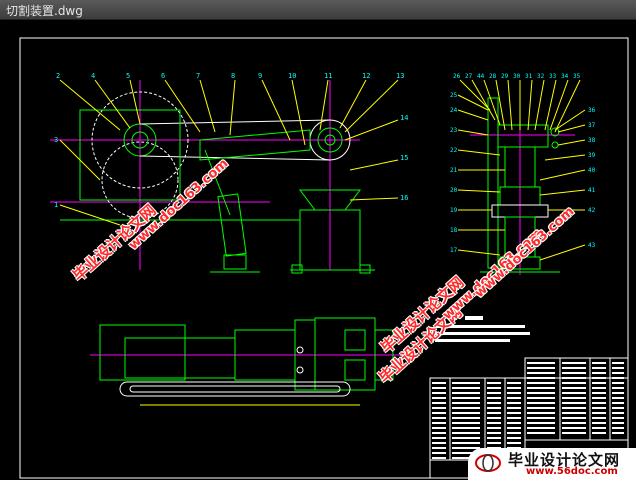  I want to click on label-side-36: 36, so click(592, 110).